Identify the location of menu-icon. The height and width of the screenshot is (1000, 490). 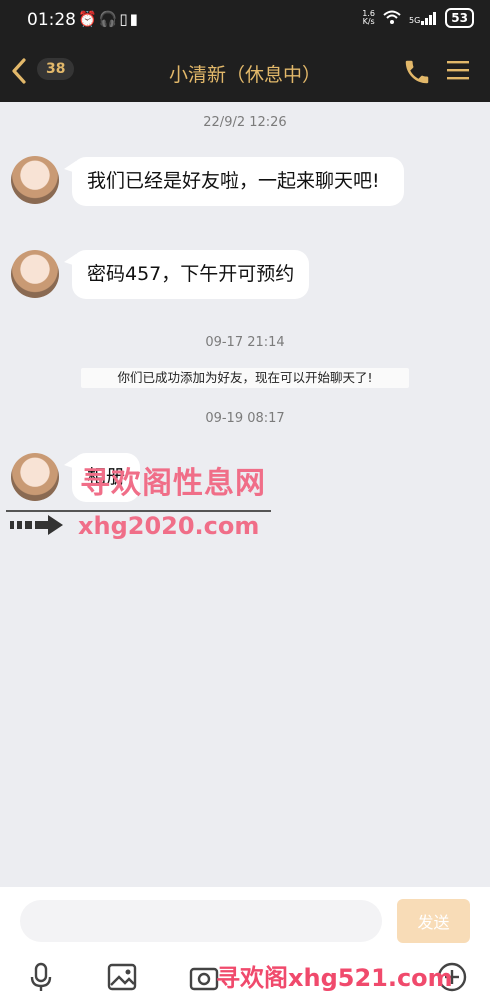
(458, 70).